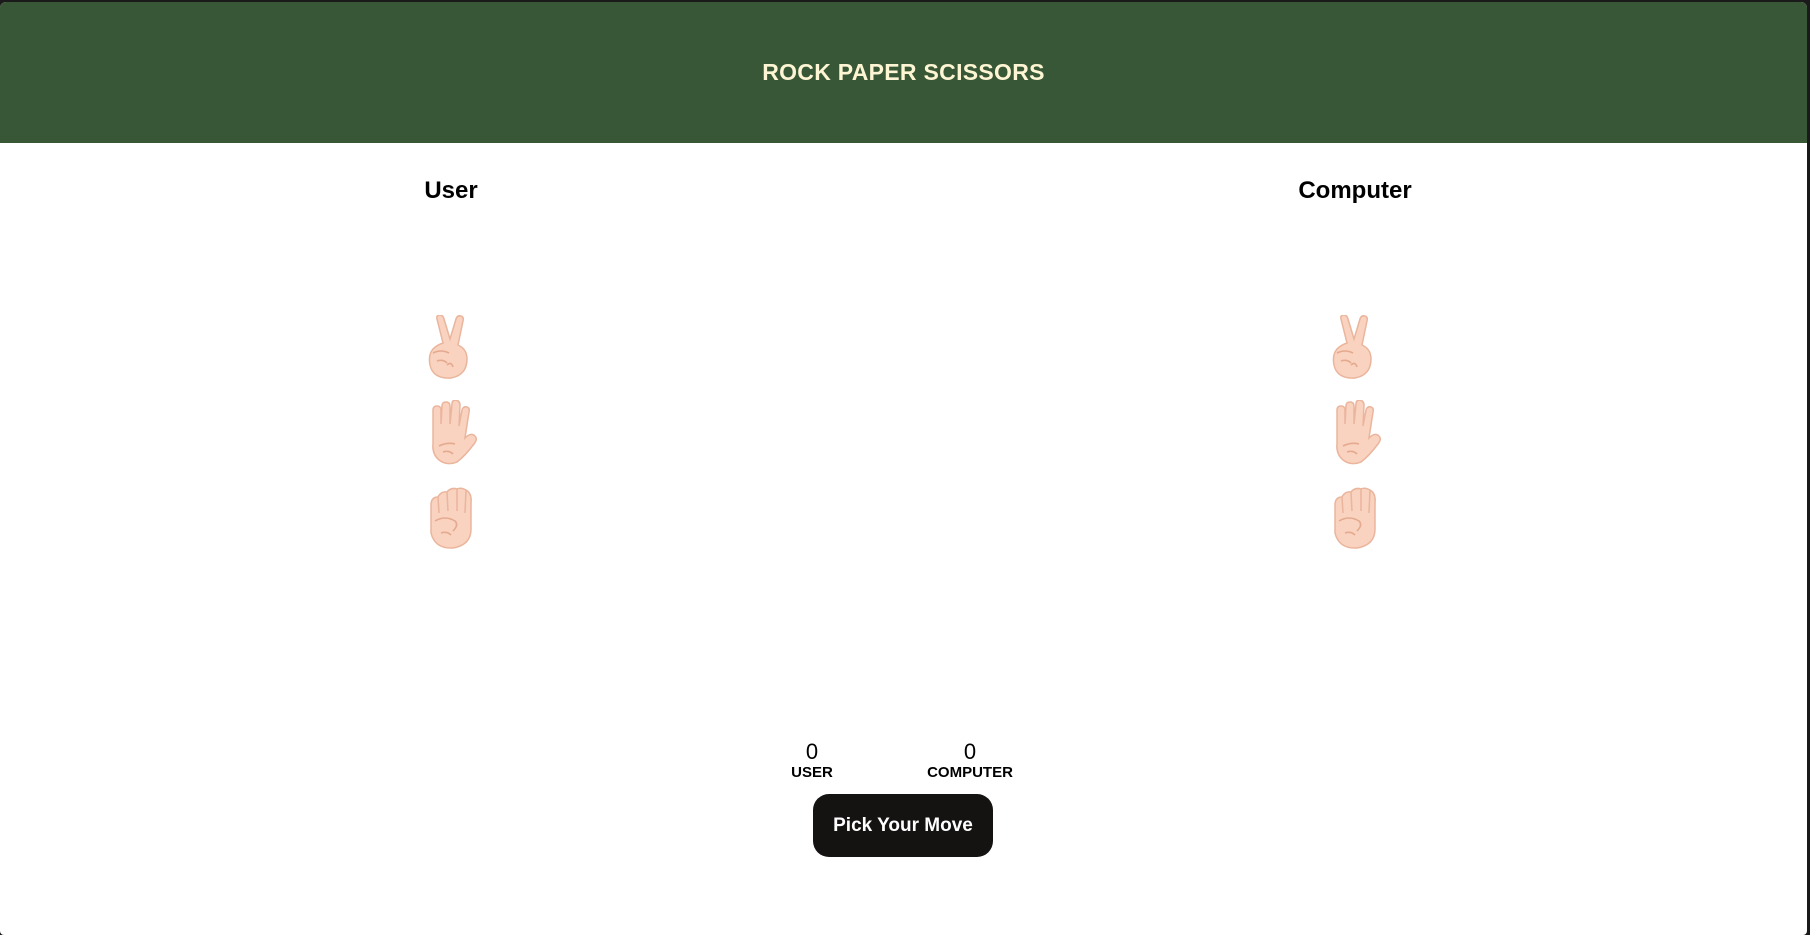 The width and height of the screenshot is (1810, 935). I want to click on user-rock-option, so click(451, 517).